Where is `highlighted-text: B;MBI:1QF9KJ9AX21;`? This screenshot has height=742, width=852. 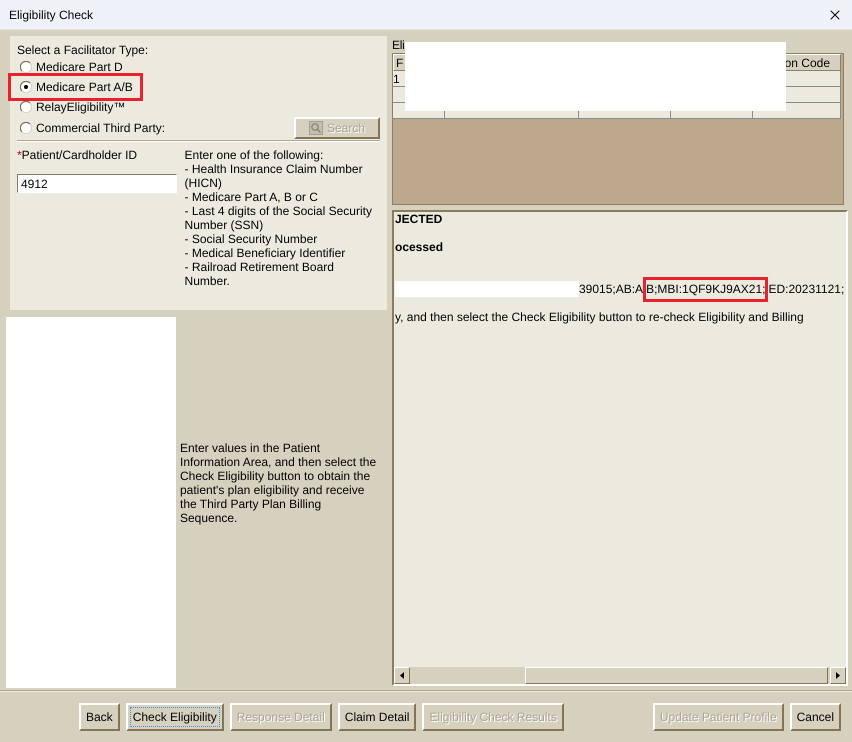 highlighted-text: B;MBI:1QF9KJ9AX21; is located at coordinates (705, 289).